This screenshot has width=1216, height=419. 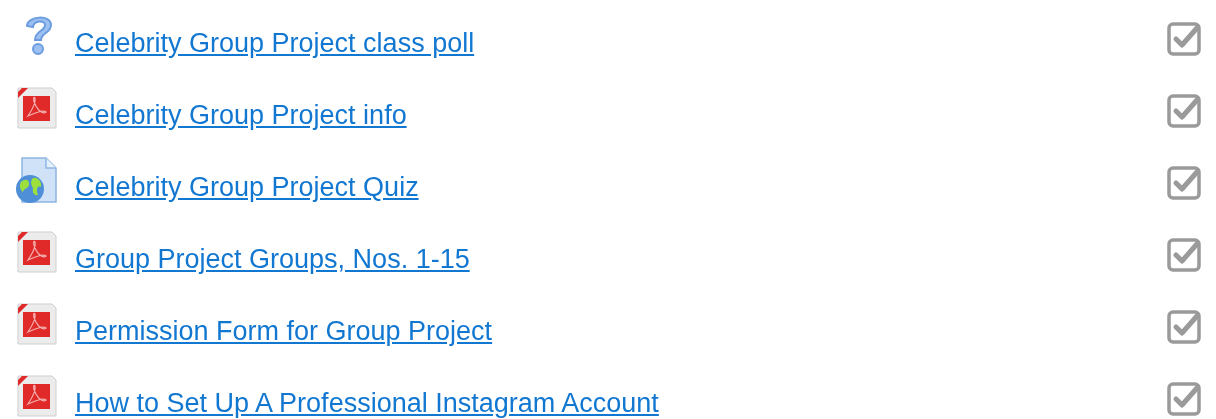 What do you see at coordinates (284, 331) in the screenshot?
I see `activity-link: Permission Form for Group Project` at bounding box center [284, 331].